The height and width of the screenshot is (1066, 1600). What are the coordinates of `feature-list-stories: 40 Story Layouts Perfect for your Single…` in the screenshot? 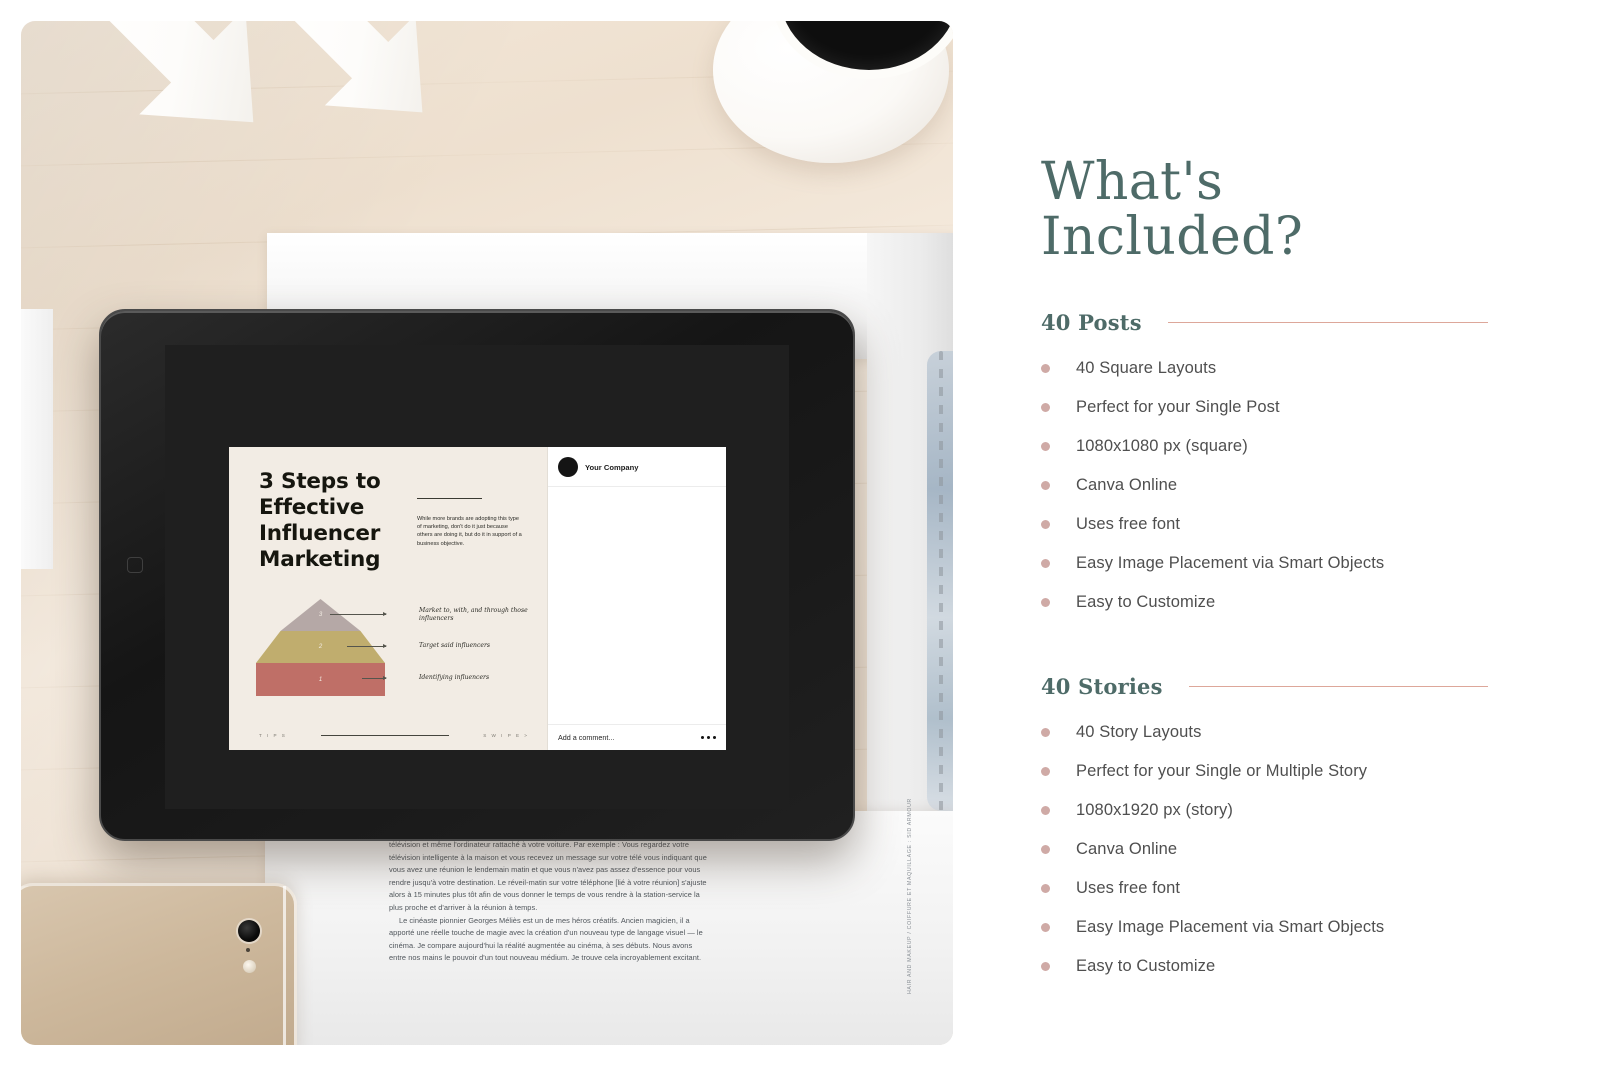 It's located at (1264, 849).